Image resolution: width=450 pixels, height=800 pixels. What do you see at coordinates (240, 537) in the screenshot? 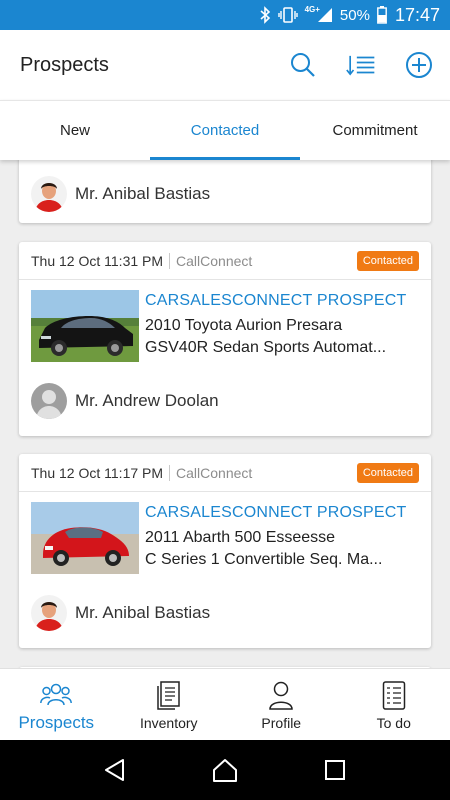
I see `car-title-line1: 2011 Abarth 500 Esseesse` at bounding box center [240, 537].